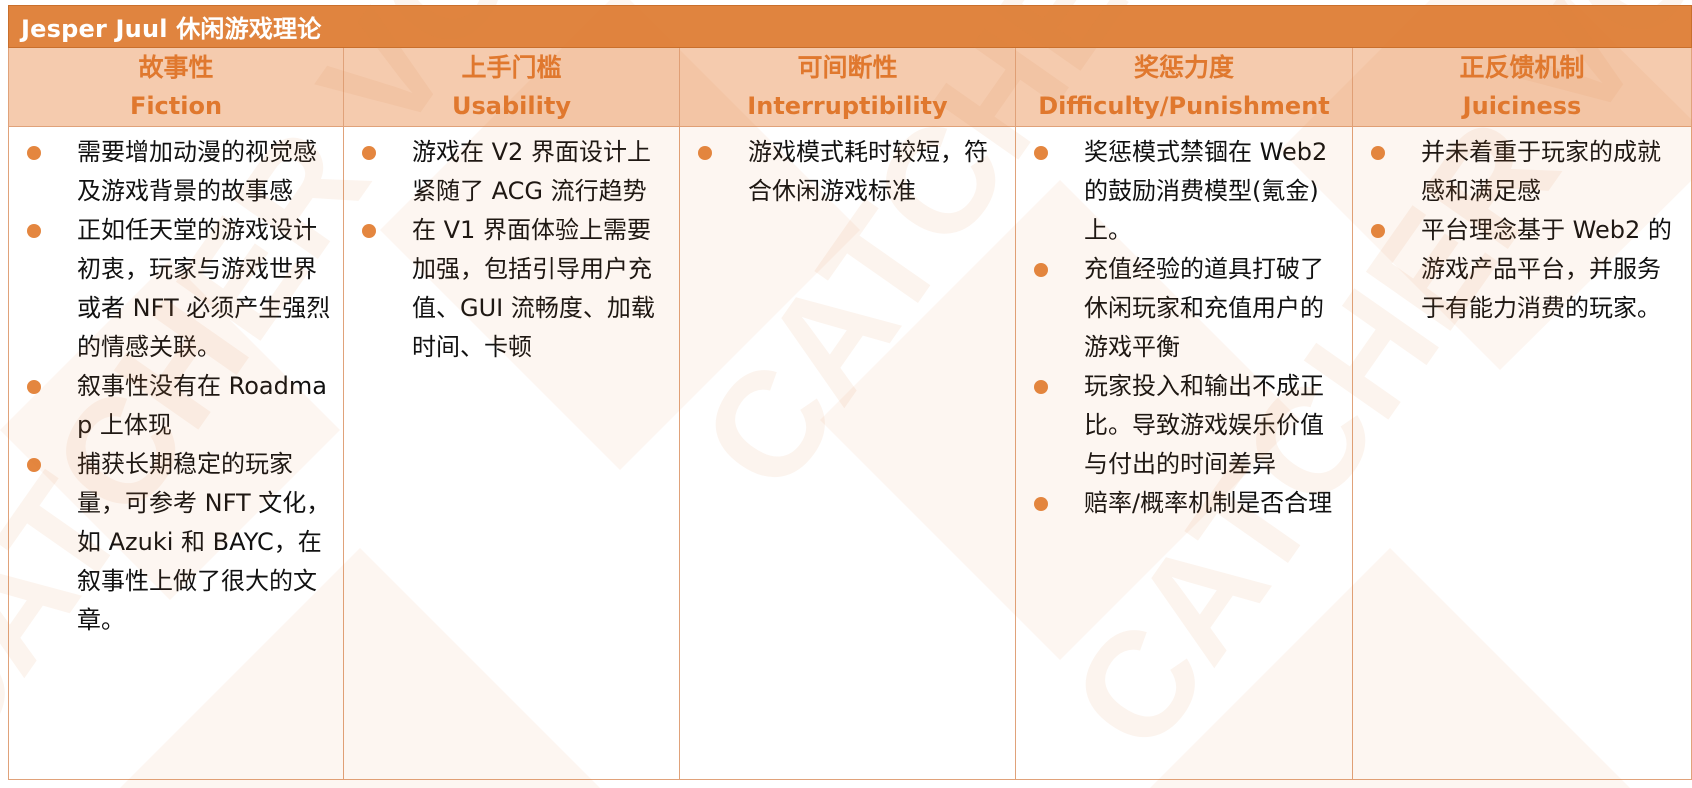  Describe the element at coordinates (1522, 106) in the screenshot. I see `column-title-en: Juiciness` at that location.